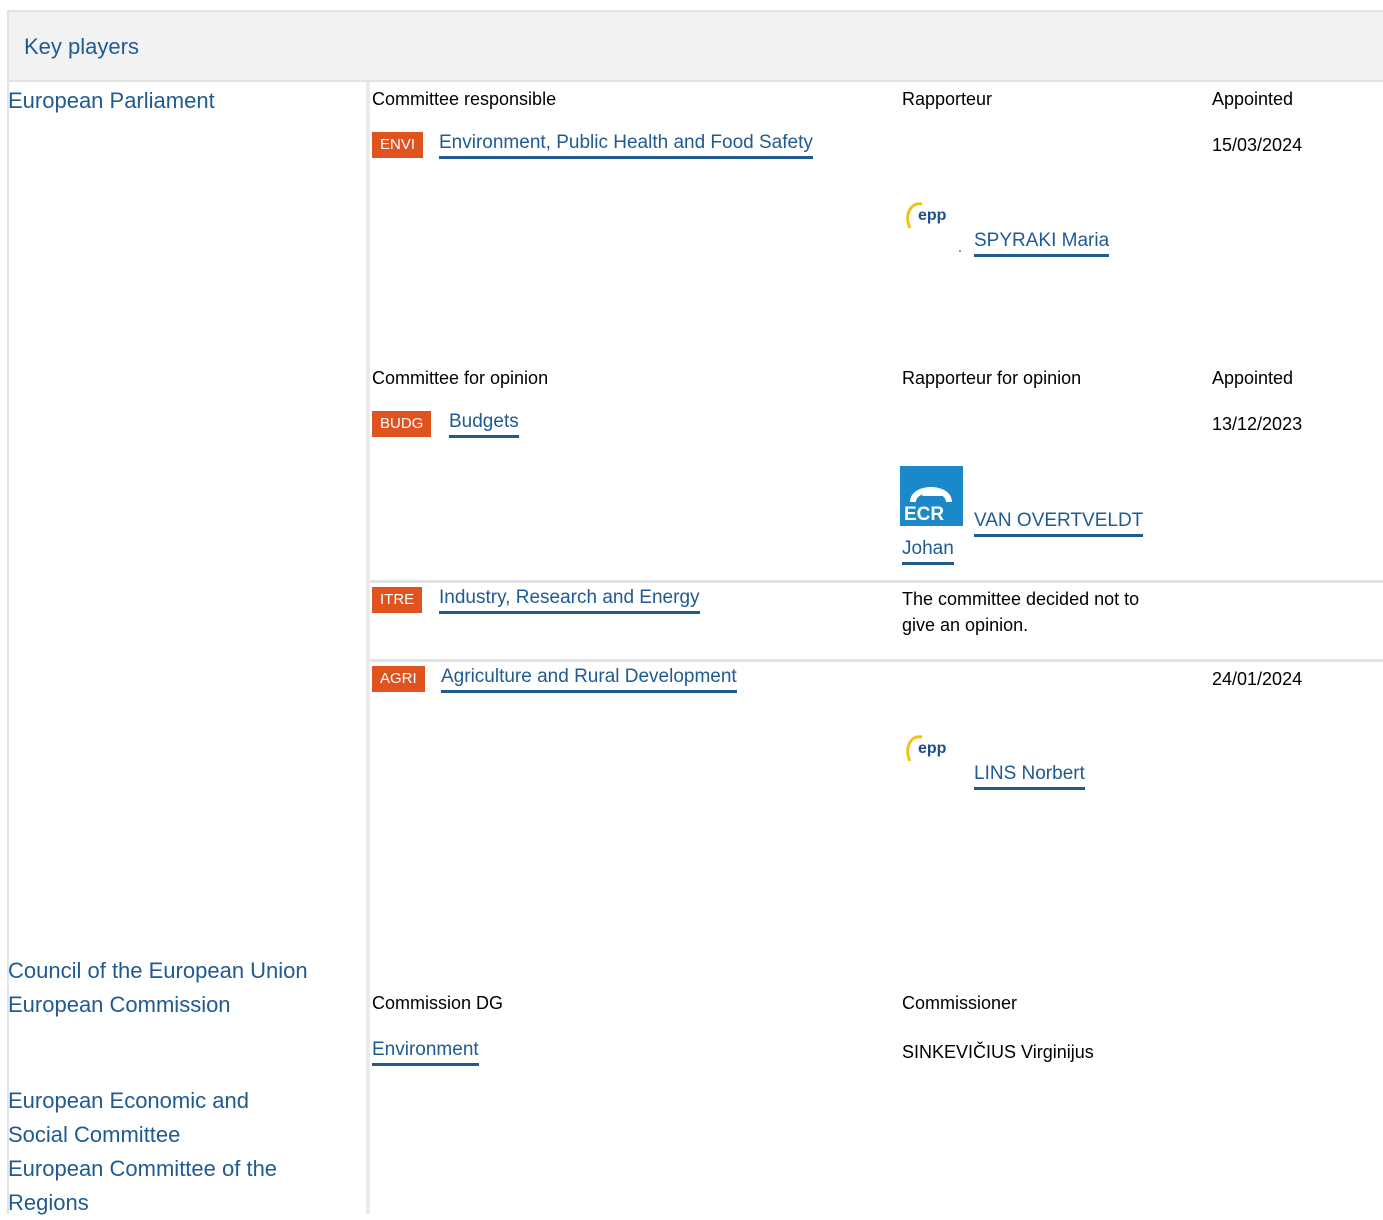 Image resolution: width=1383 pixels, height=1220 pixels. Describe the element at coordinates (128, 1100) in the screenshot. I see `institution-eesc-line1: European Economic and` at that location.